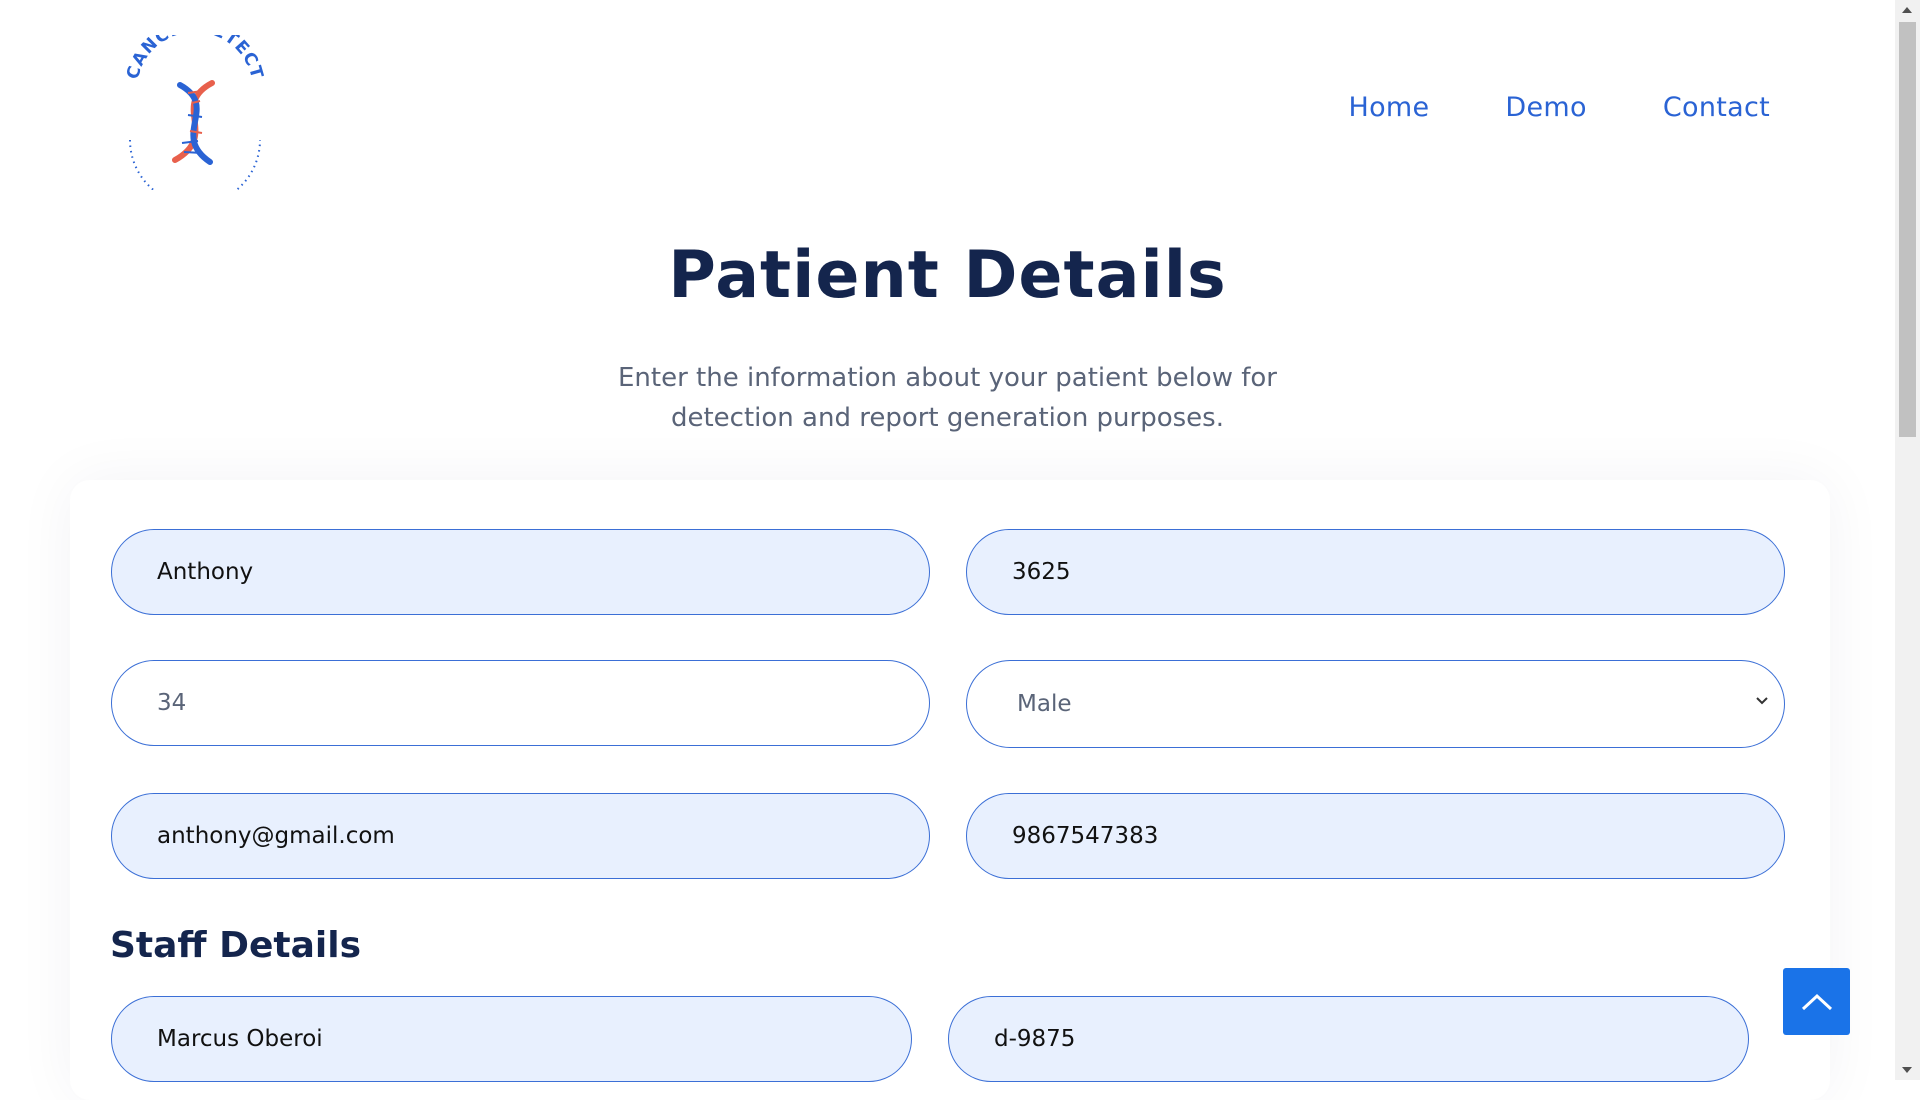 This screenshot has height=1100, width=1920. What do you see at coordinates (1348, 1039) in the screenshot?
I see `staff-id-input` at bounding box center [1348, 1039].